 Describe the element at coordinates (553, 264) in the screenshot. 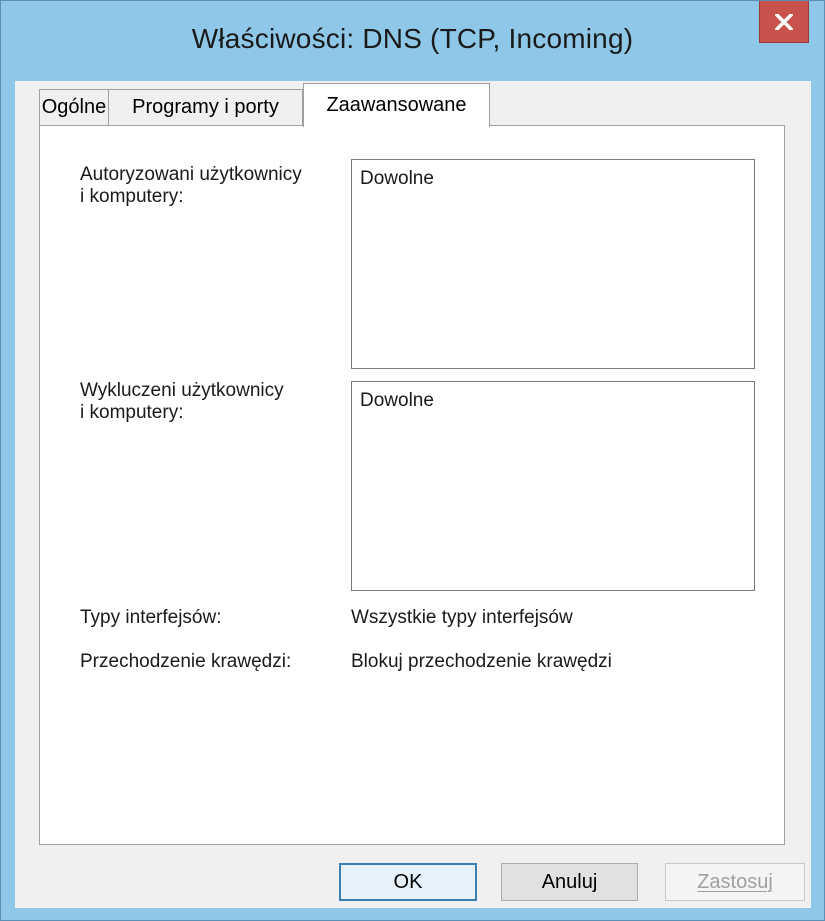

I see `authorized-users-listbox: Dowolne` at that location.